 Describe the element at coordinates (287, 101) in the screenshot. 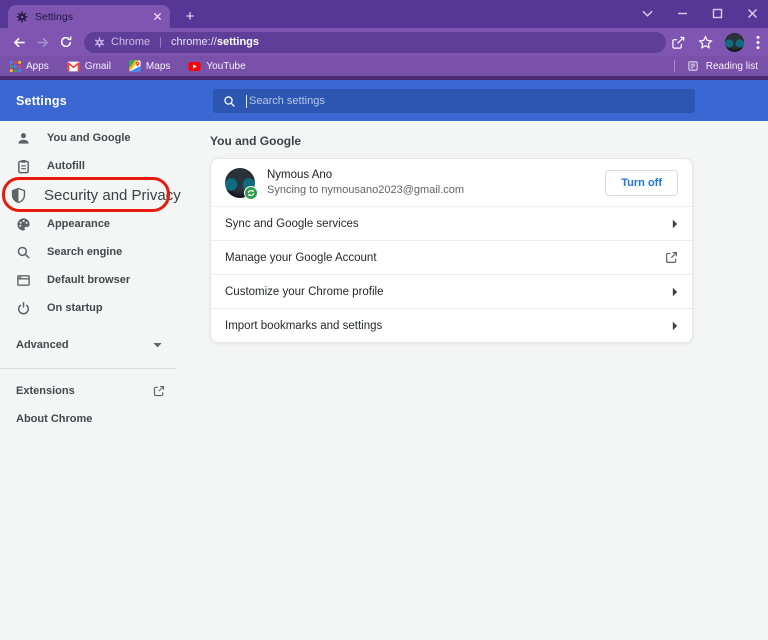

I see `search-placeholder: Search settings` at that location.